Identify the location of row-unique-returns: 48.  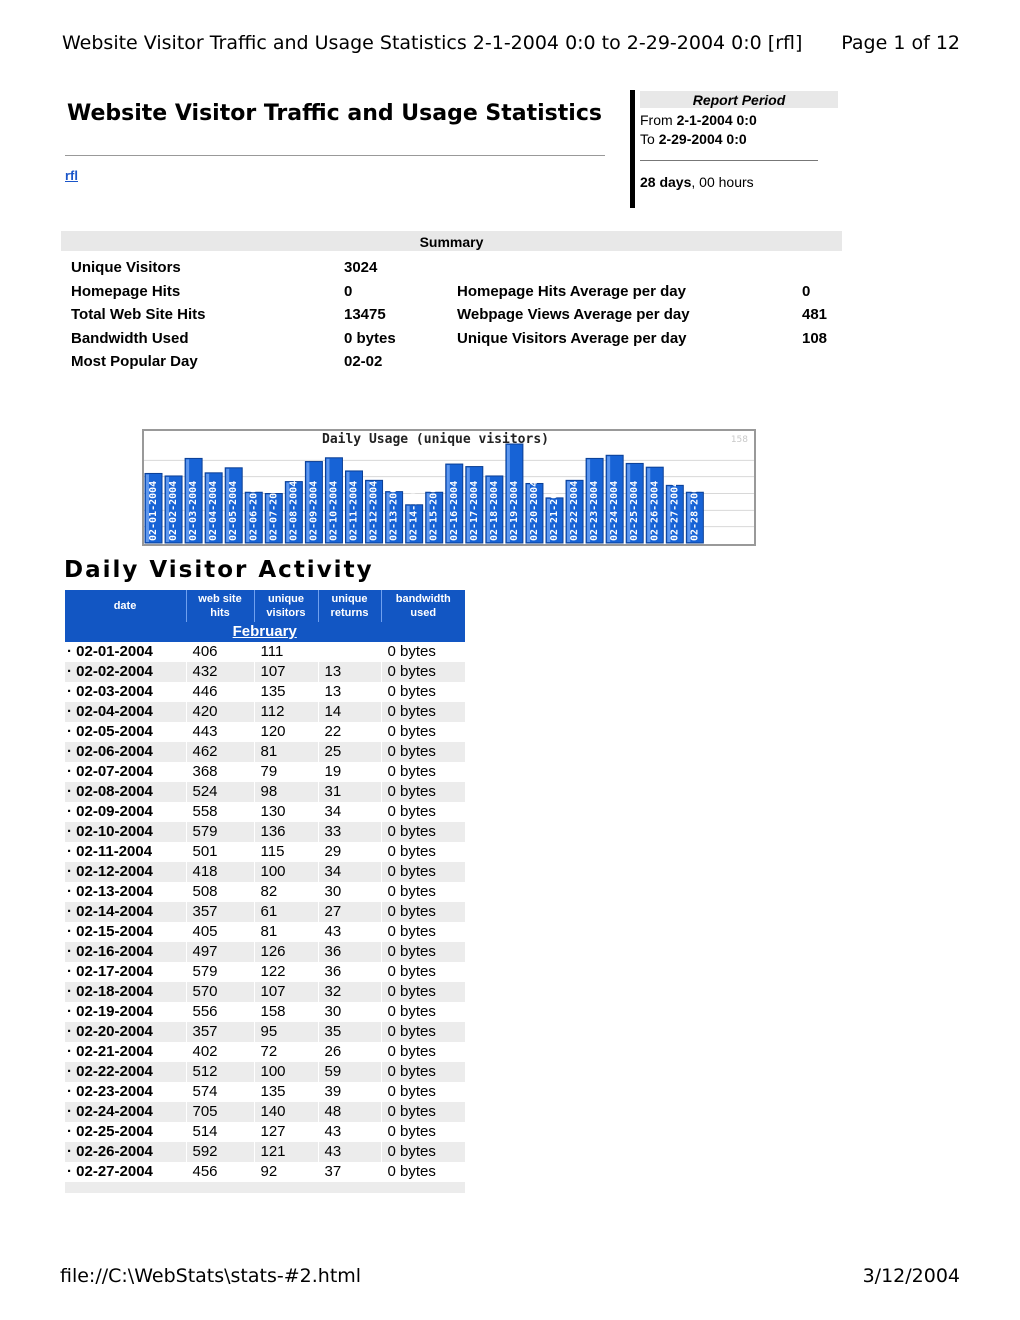
(349, 1112).